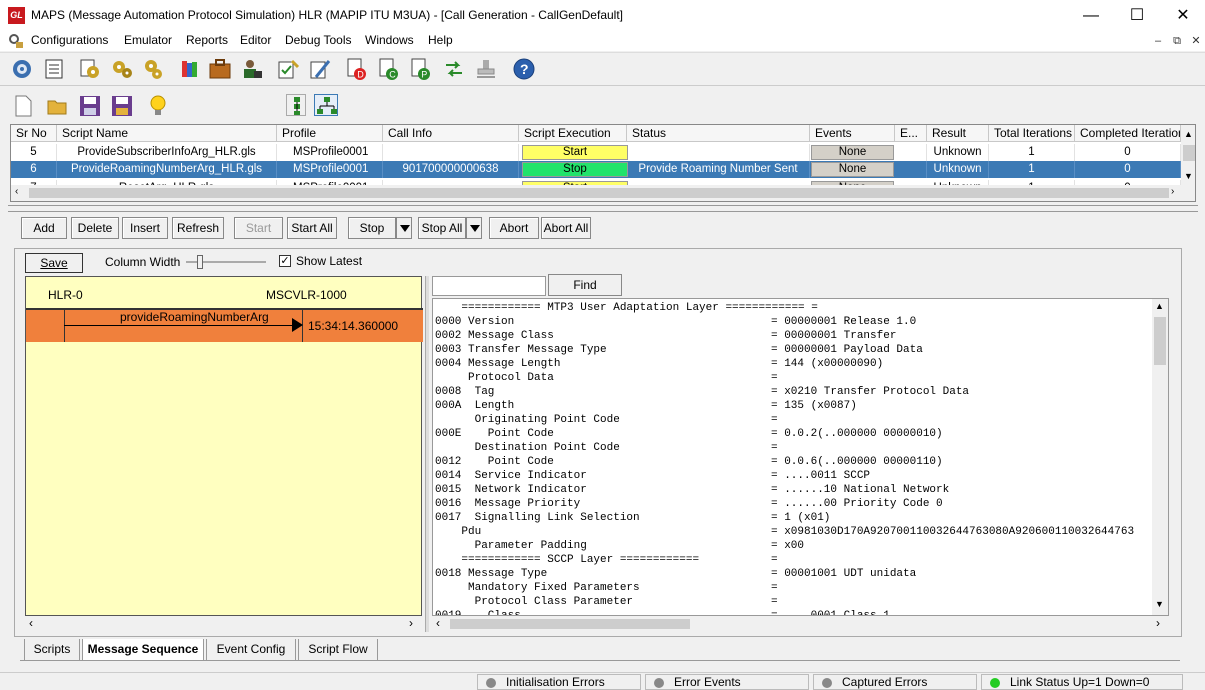 The height and width of the screenshot is (690, 1205). I want to click on message-row: provideRoamingNumberArg 15:34:14.360000, so click(224, 326).